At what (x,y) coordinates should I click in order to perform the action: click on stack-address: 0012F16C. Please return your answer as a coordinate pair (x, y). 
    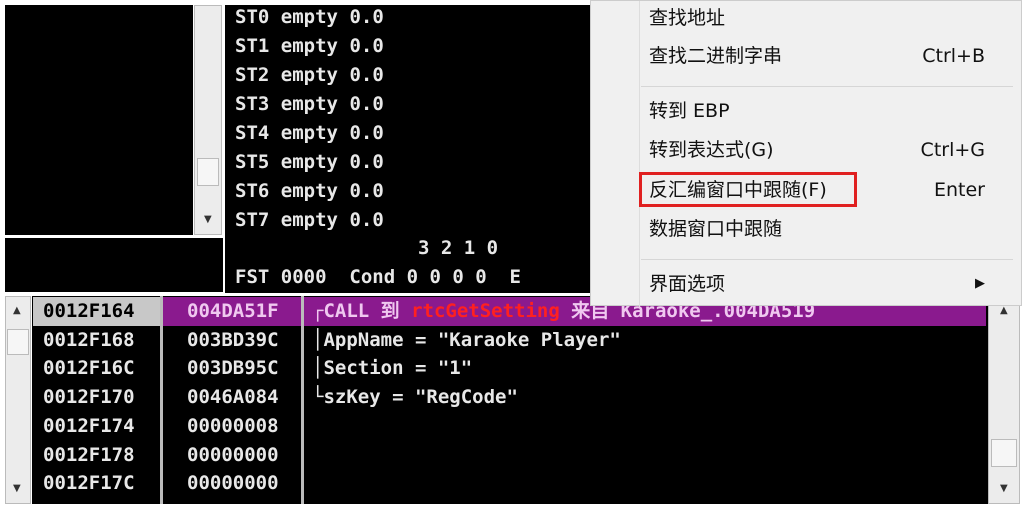
    Looking at the image, I should click on (96, 368).